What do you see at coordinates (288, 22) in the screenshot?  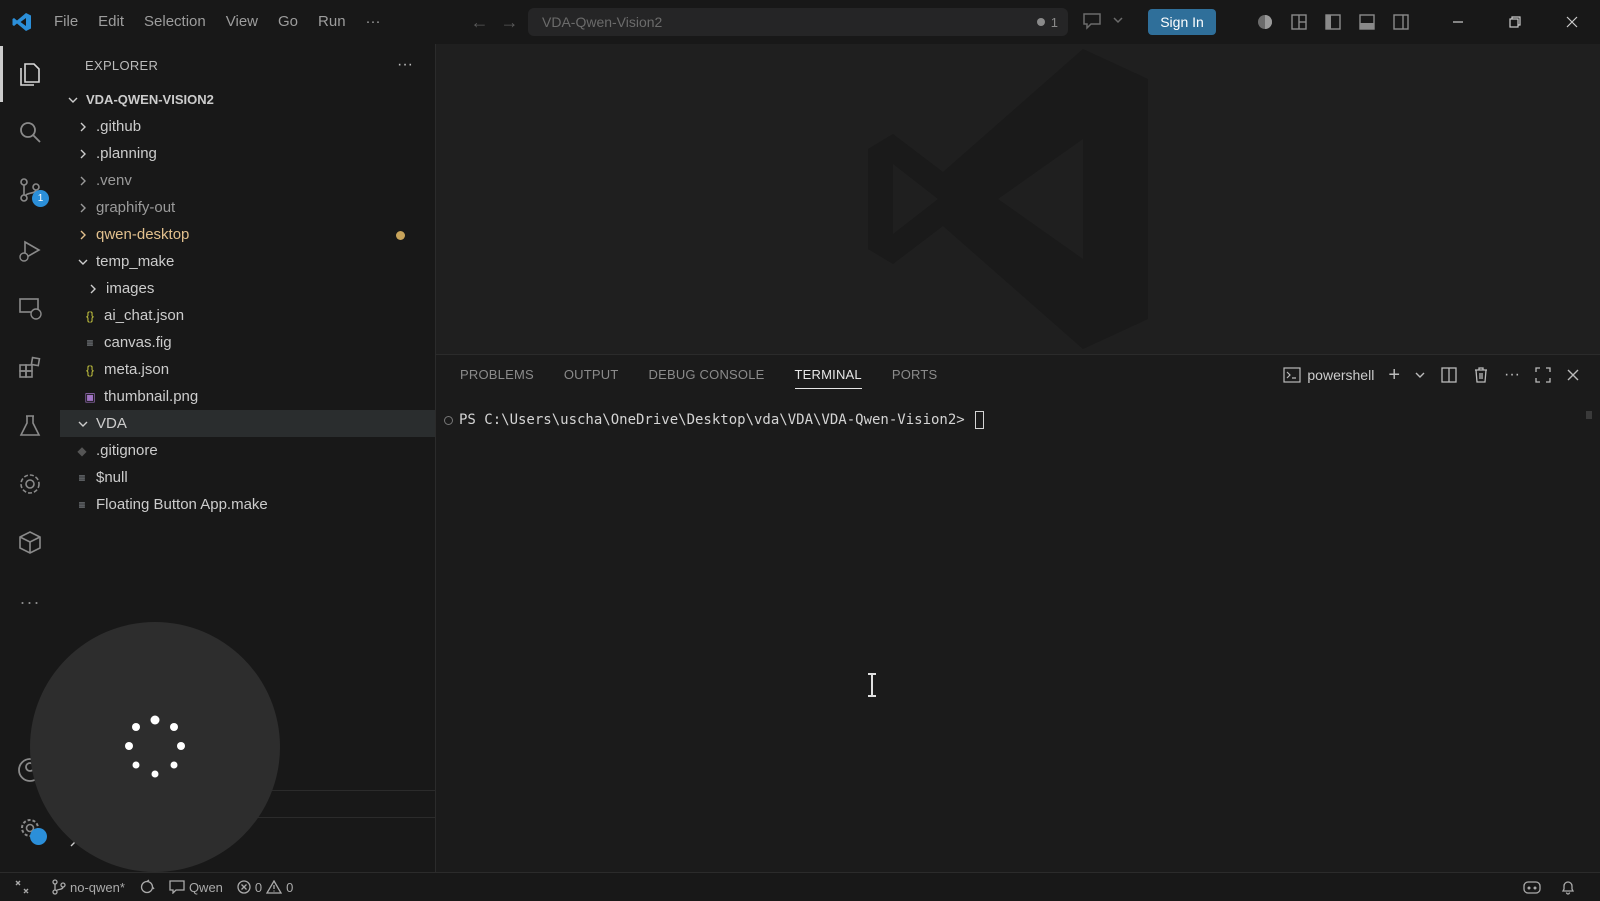 I see `menu-go: Go` at bounding box center [288, 22].